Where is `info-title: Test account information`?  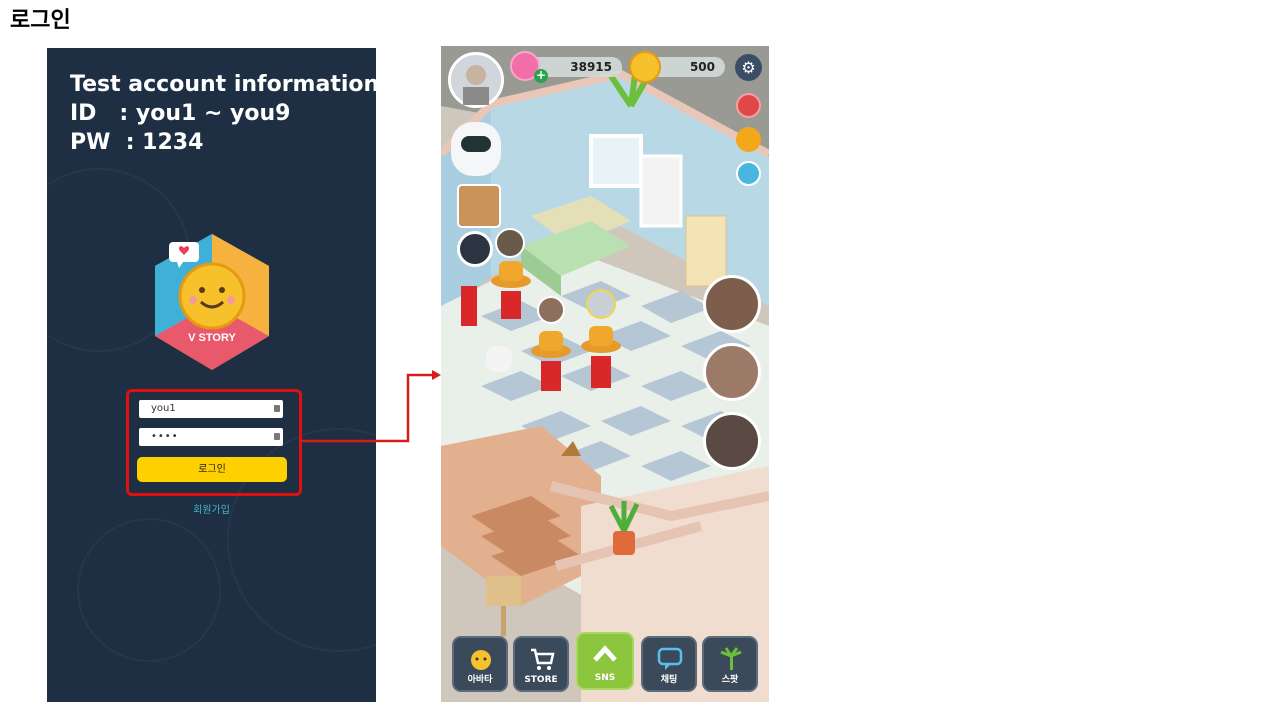 info-title: Test account information is located at coordinates (223, 84).